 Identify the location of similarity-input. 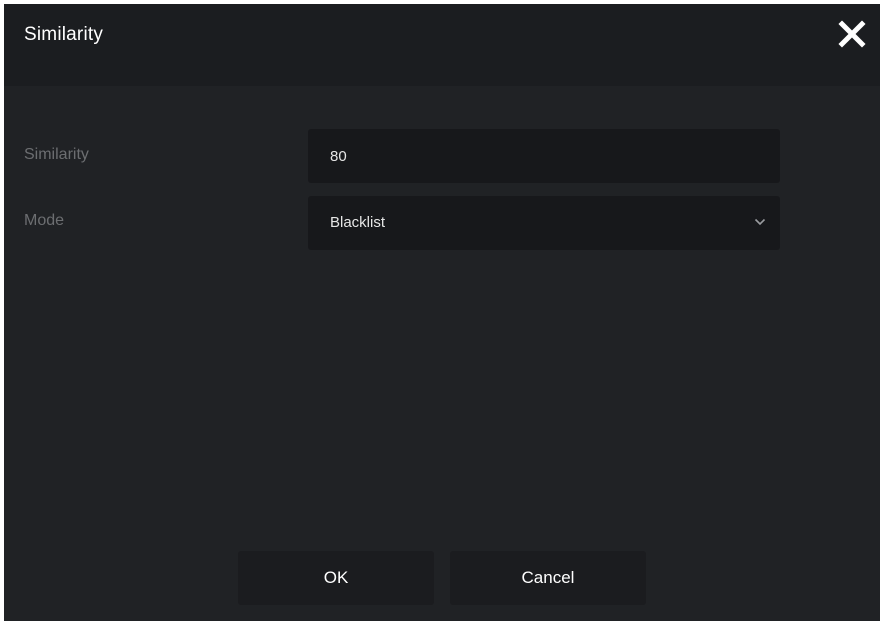
(544, 156).